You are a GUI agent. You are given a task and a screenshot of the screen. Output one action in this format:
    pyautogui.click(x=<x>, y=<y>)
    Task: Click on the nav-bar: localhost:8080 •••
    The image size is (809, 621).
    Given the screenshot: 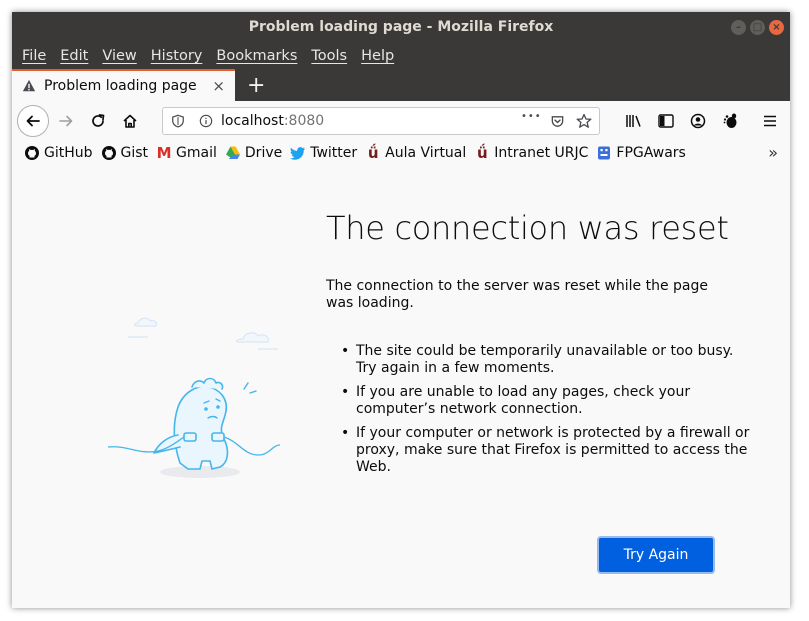 What is the action you would take?
    pyautogui.click(x=401, y=121)
    